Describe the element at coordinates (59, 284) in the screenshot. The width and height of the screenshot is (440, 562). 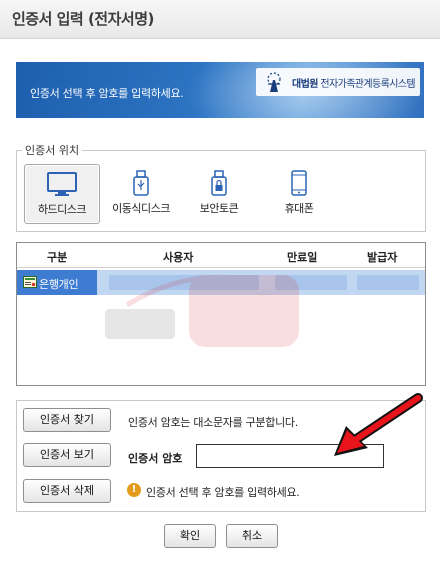
I see `row-type: 은행개인` at that location.